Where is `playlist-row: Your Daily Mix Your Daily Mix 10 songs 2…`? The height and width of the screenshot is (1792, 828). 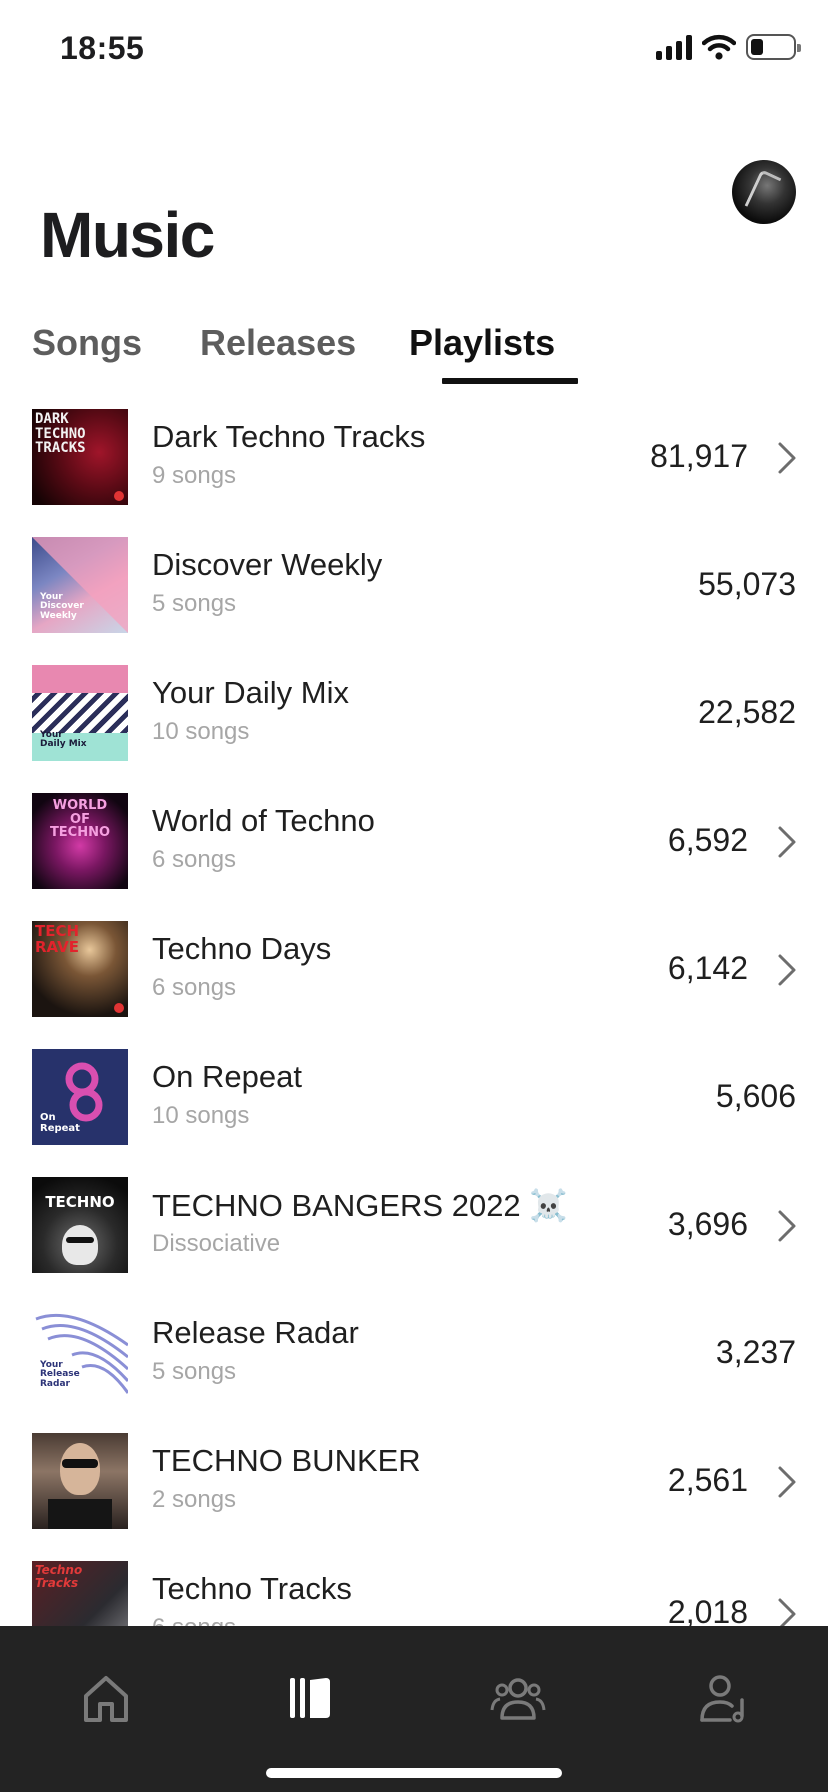 playlist-row: Your Daily Mix Your Daily Mix 10 songs 2… is located at coordinates (414, 720).